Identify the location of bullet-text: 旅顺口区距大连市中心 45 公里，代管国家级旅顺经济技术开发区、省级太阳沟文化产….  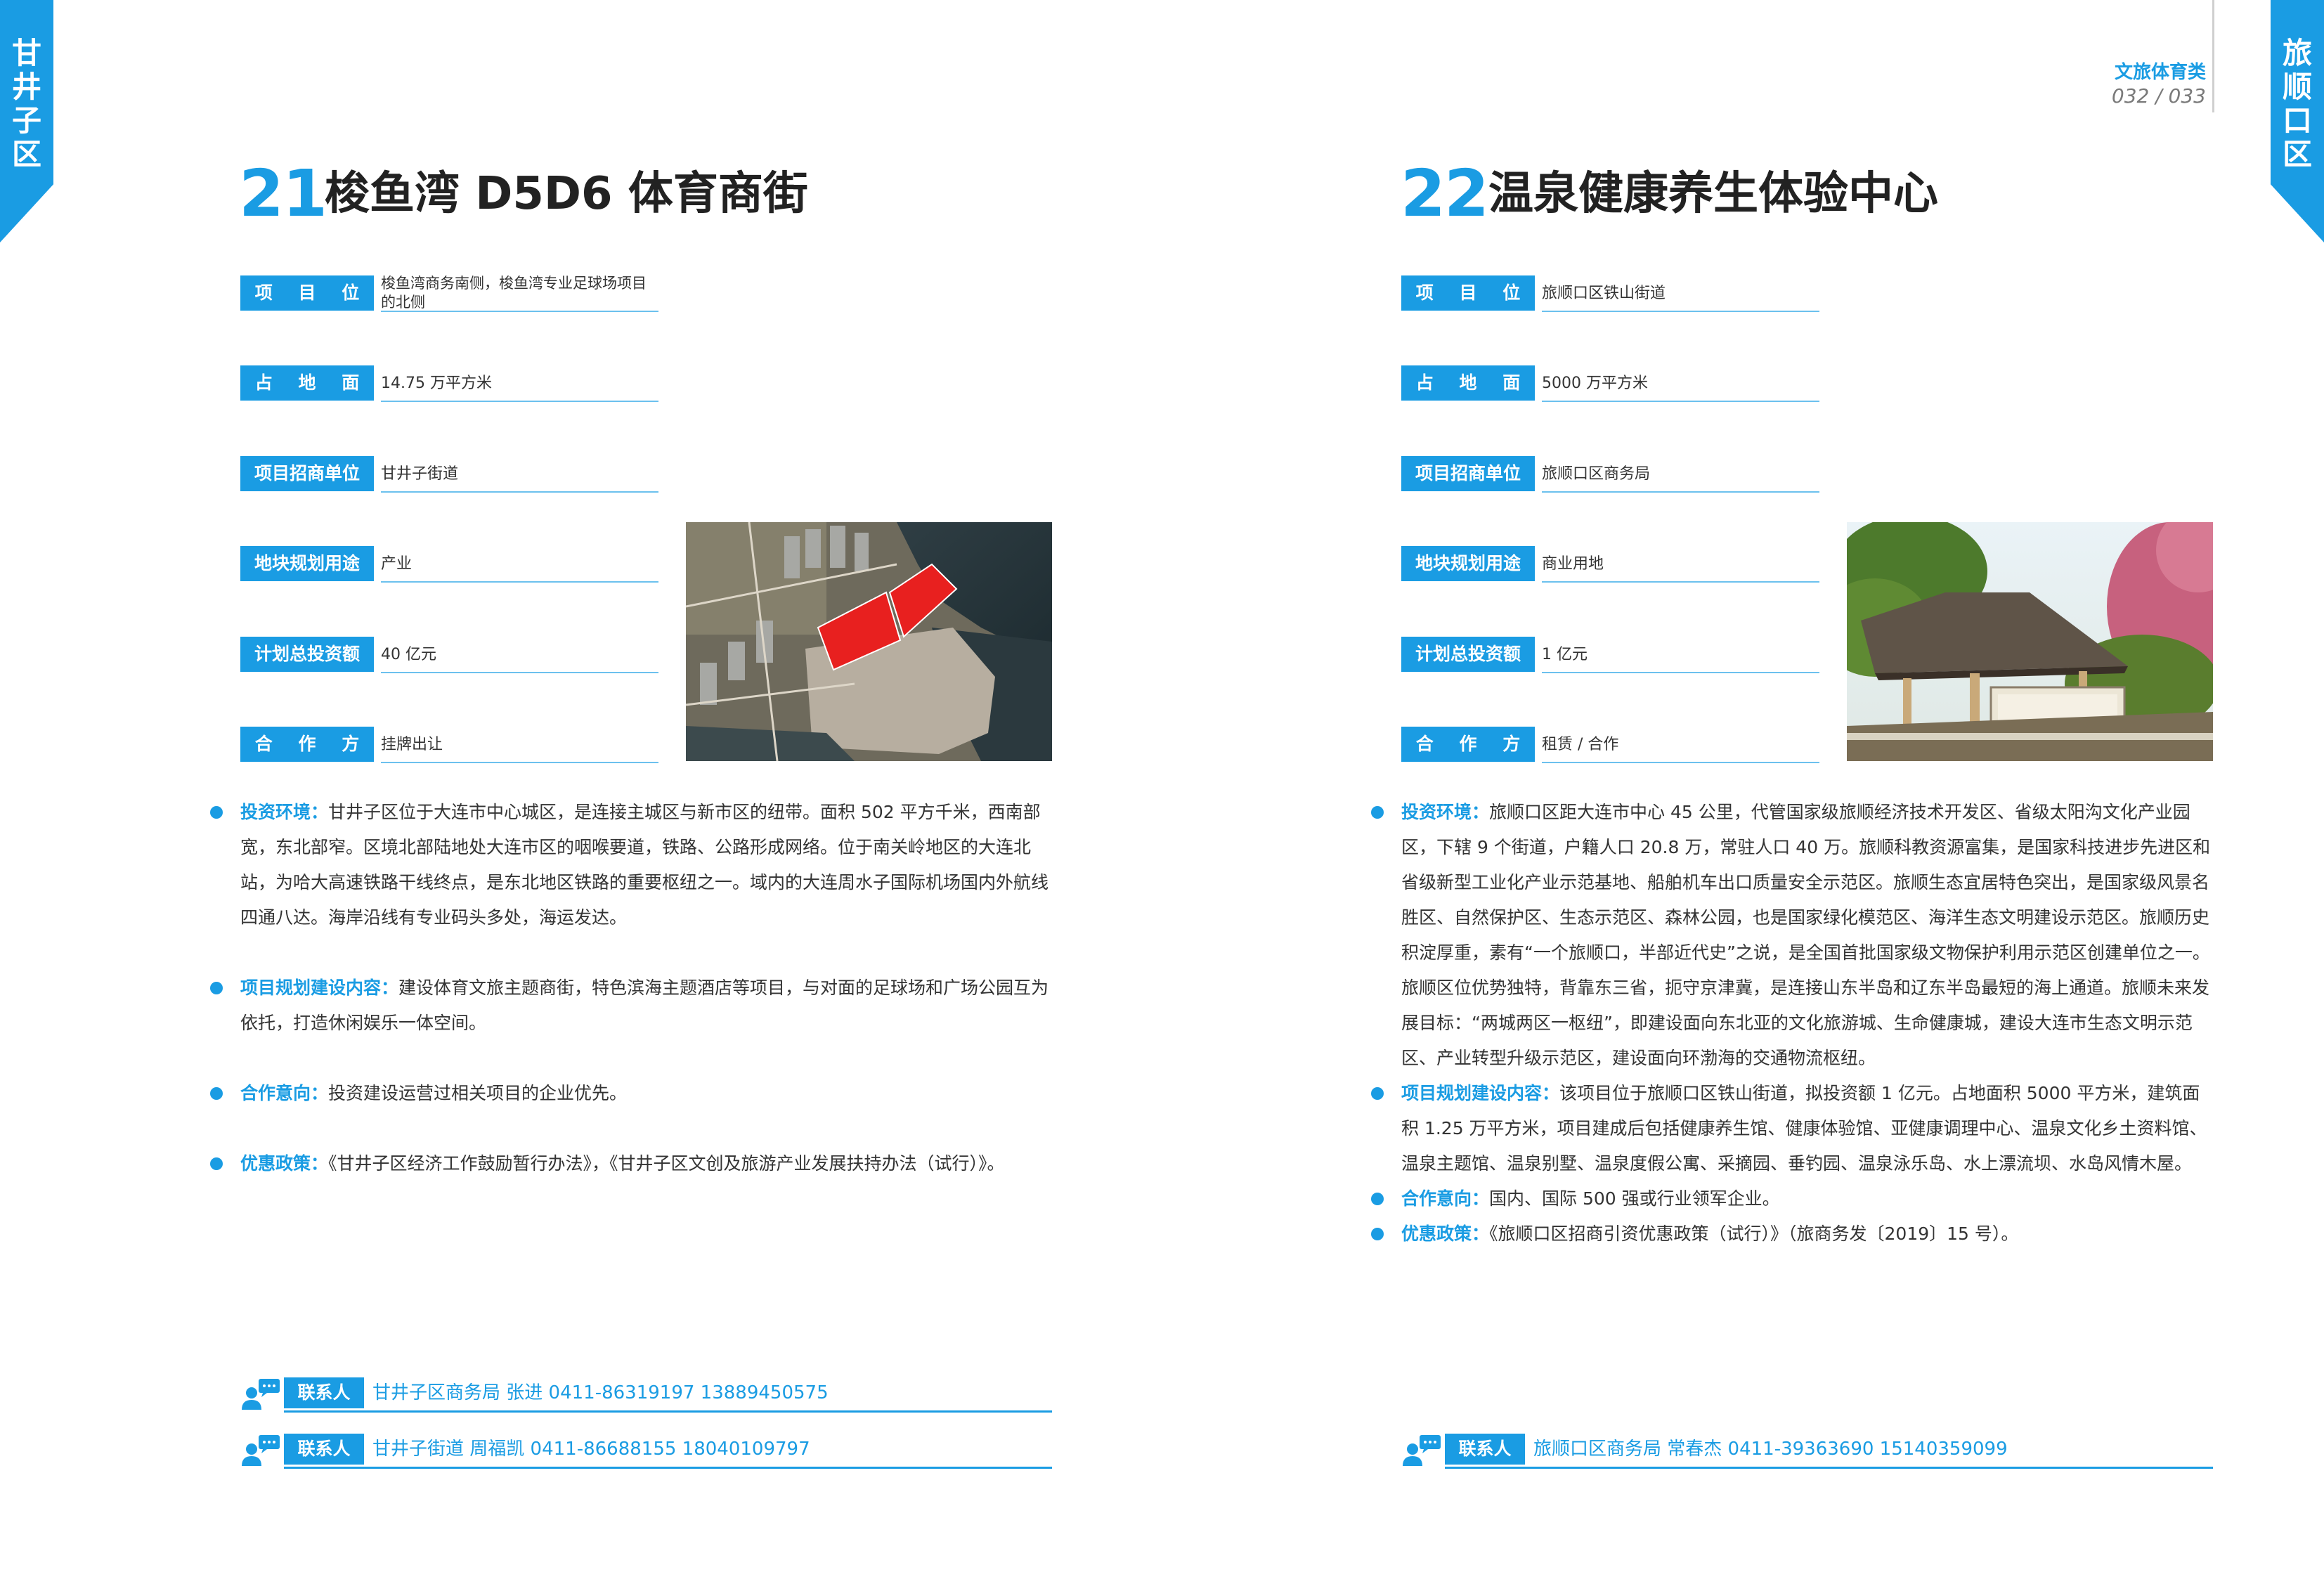
(1806, 935).